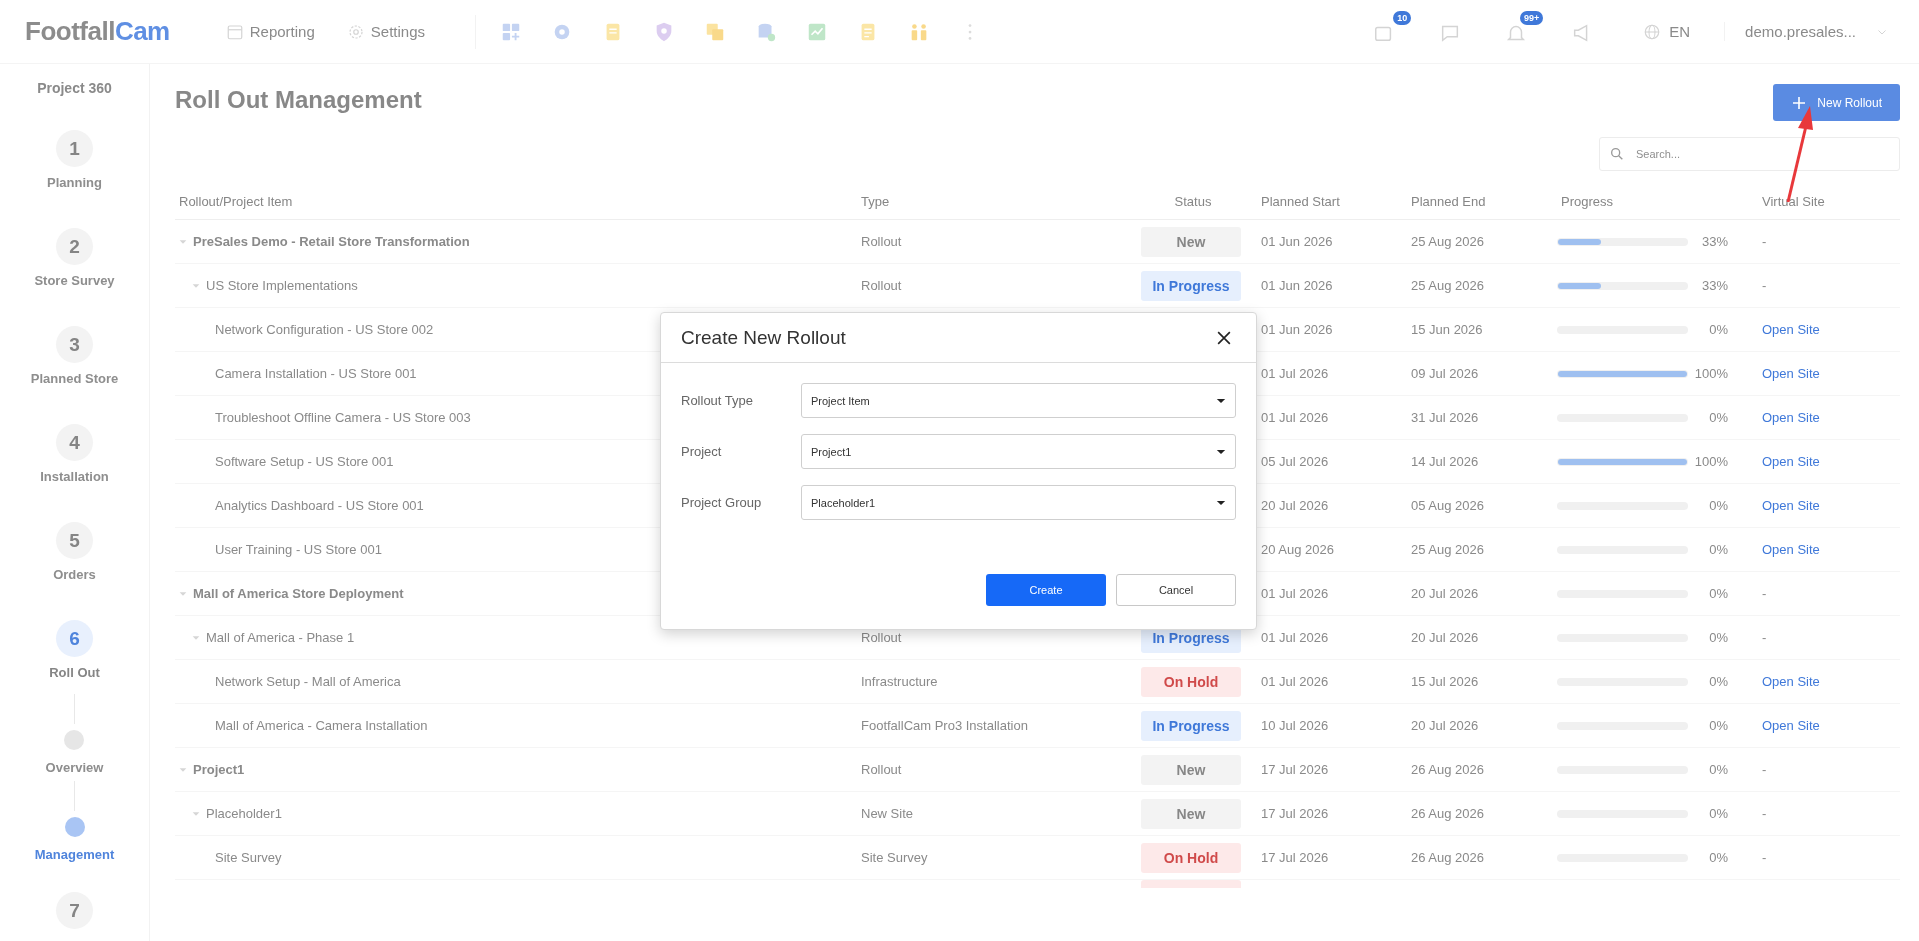 The image size is (1919, 941). I want to click on step-label: Planned Store, so click(74, 378).